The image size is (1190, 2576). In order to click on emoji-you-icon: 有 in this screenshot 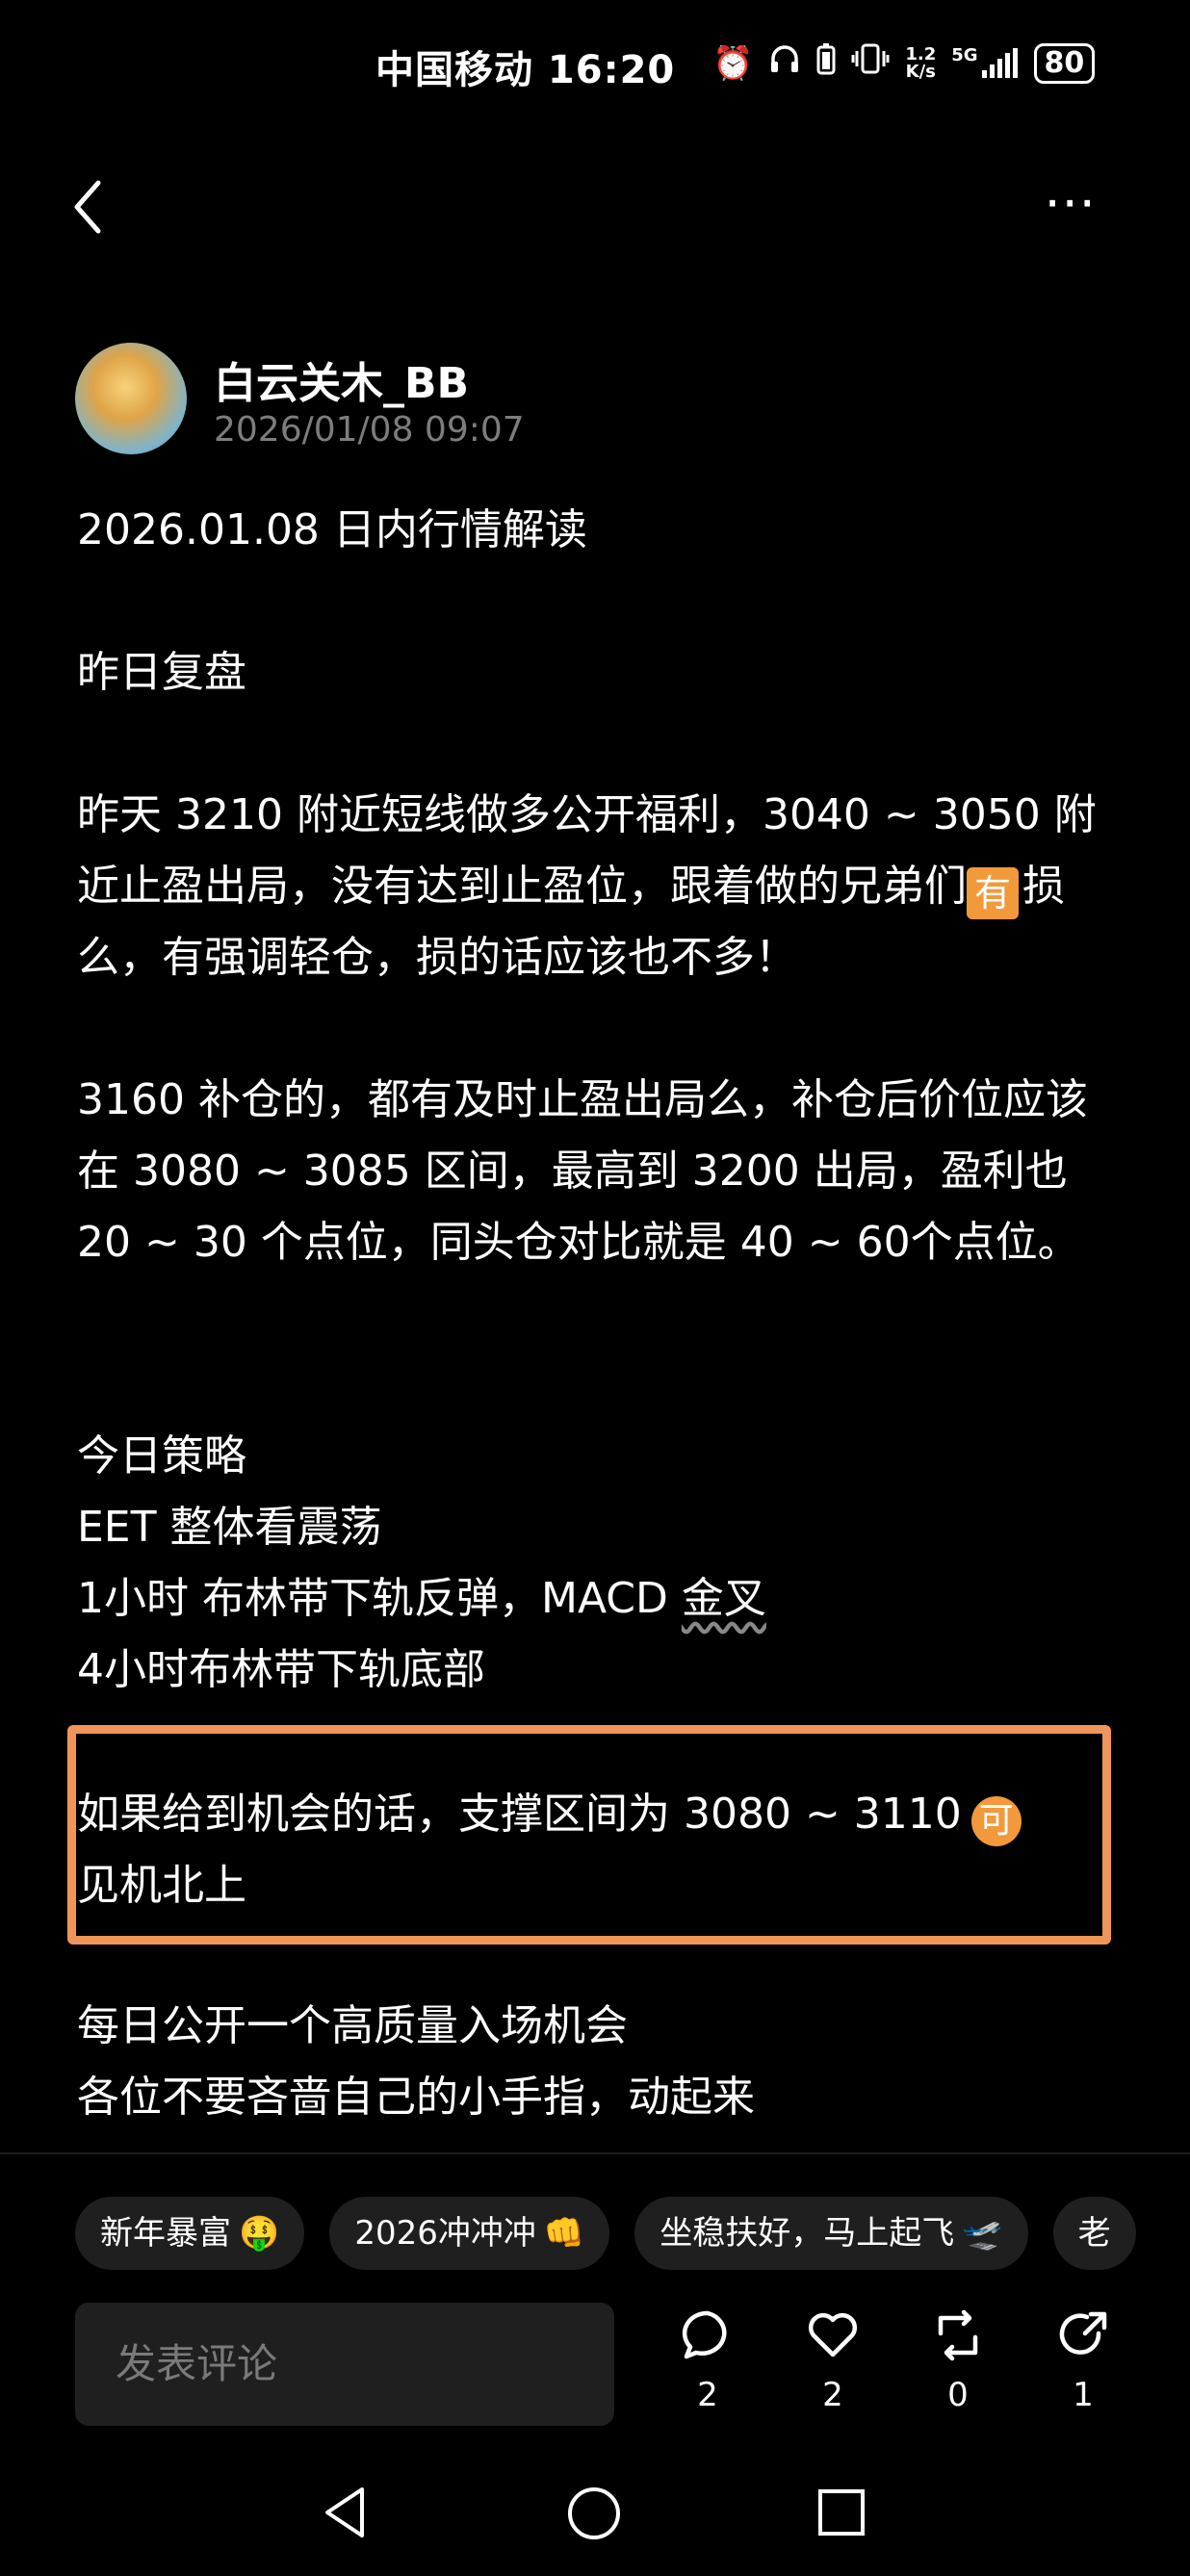, I will do `click(993, 893)`.